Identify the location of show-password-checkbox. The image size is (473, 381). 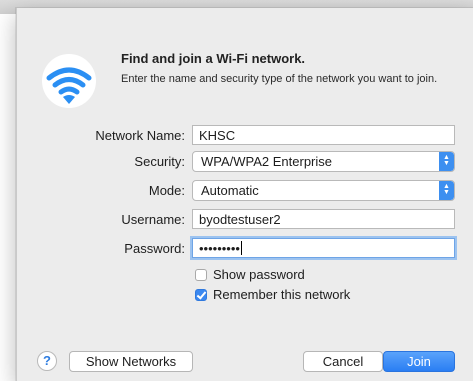
(201, 275).